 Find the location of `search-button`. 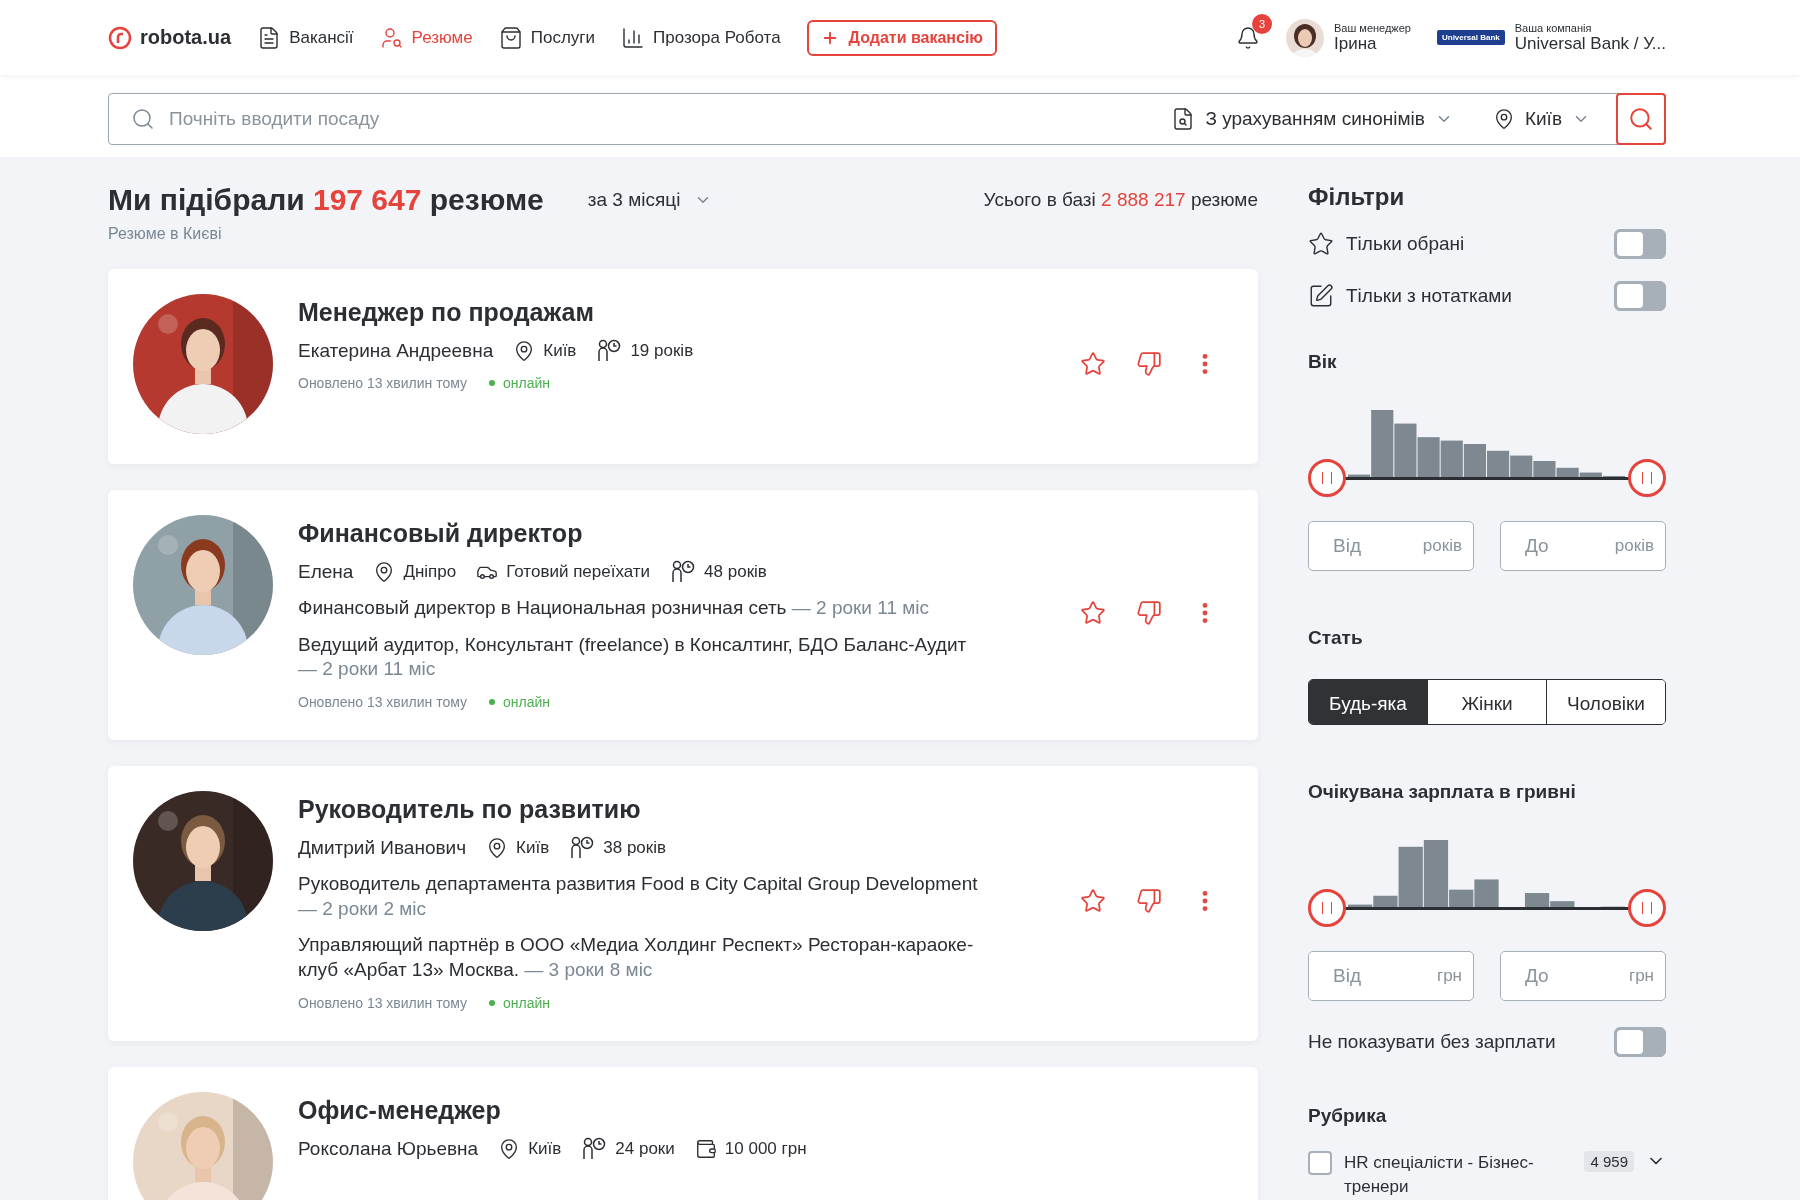

search-button is located at coordinates (1641, 119).